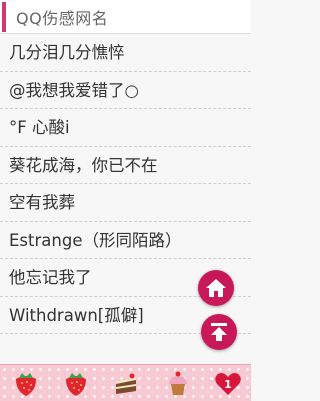  I want to click on list-item: 葵花成海，你已不在, so click(125, 165).